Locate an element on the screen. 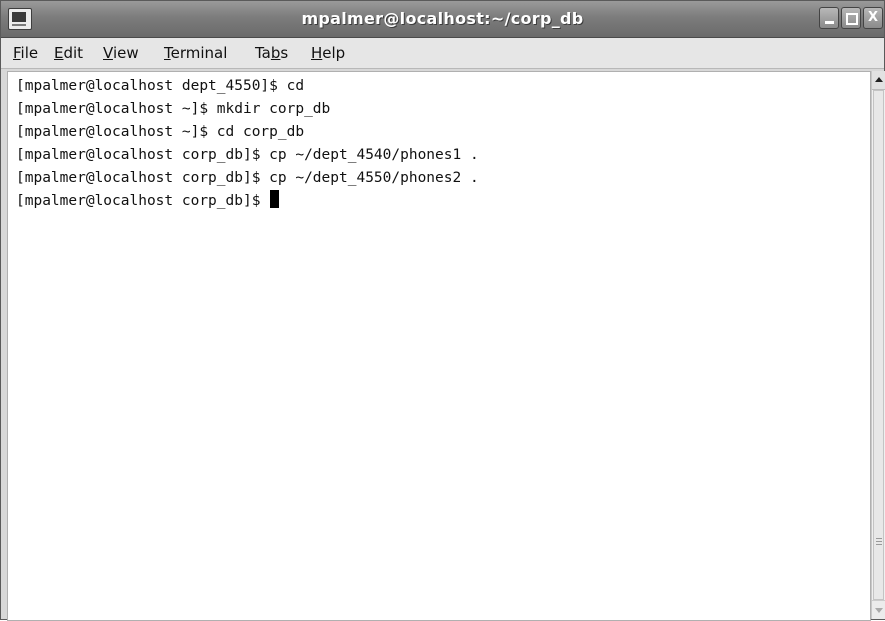 The image size is (885, 621). menu-file: File is located at coordinates (25, 53).